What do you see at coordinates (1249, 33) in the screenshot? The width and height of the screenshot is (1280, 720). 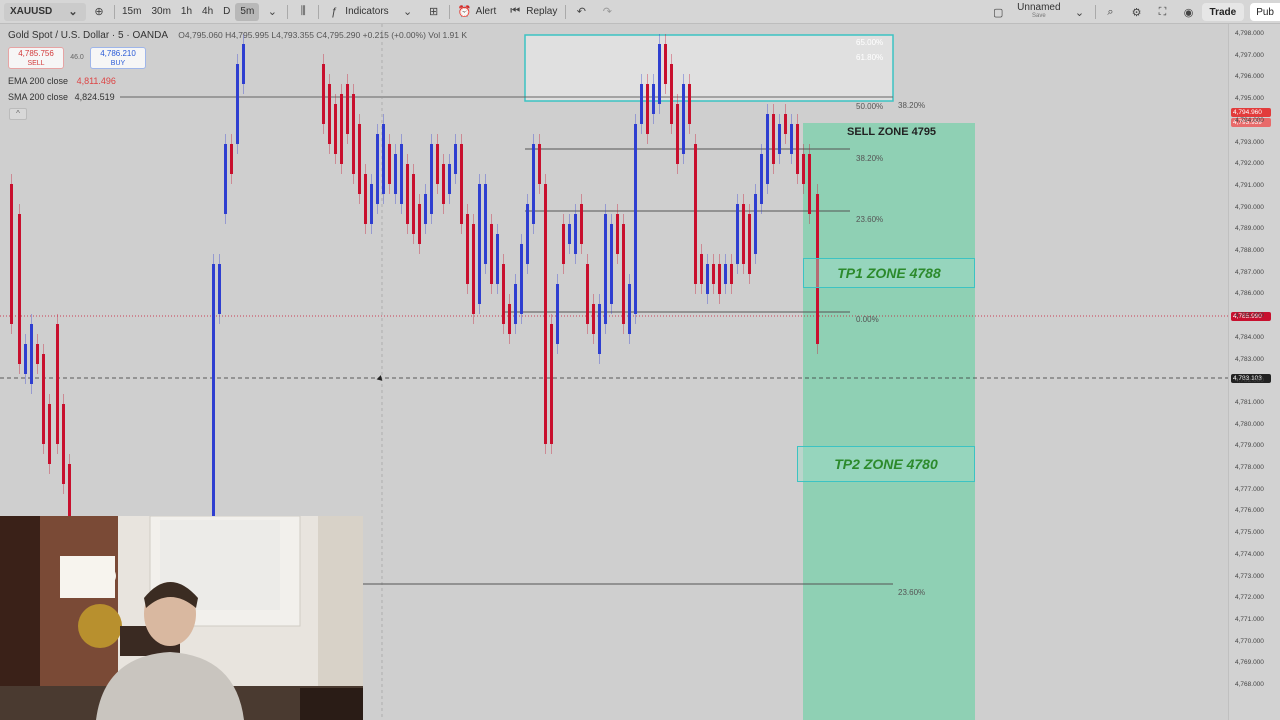 I see `price-scale-label: 4,798.000` at bounding box center [1249, 33].